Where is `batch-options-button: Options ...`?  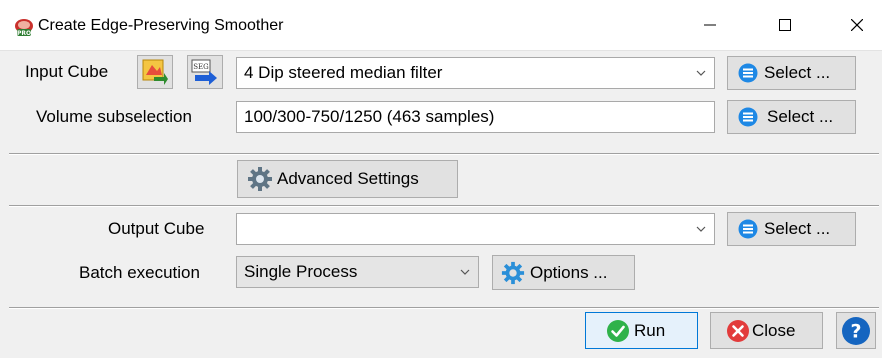
batch-options-button: Options ... is located at coordinates (563, 272).